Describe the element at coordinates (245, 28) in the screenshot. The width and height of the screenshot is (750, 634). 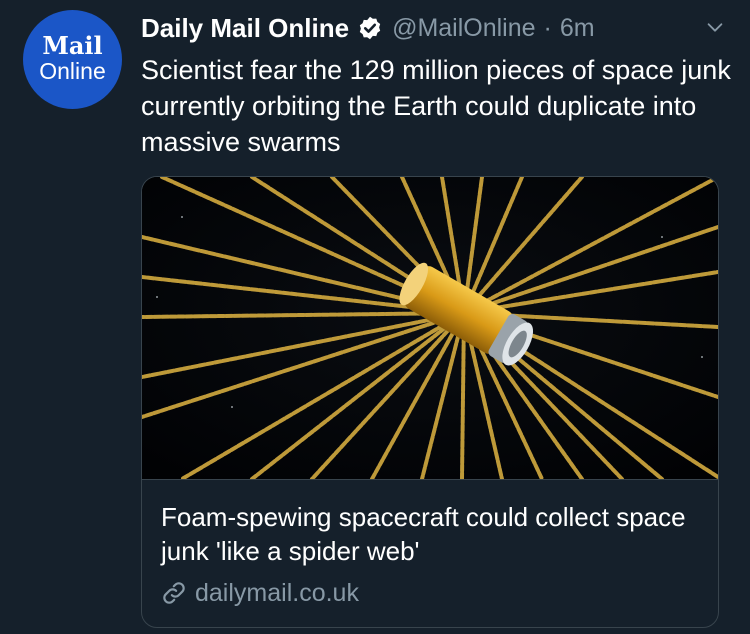
I see `author-name: Daily Mail Online` at that location.